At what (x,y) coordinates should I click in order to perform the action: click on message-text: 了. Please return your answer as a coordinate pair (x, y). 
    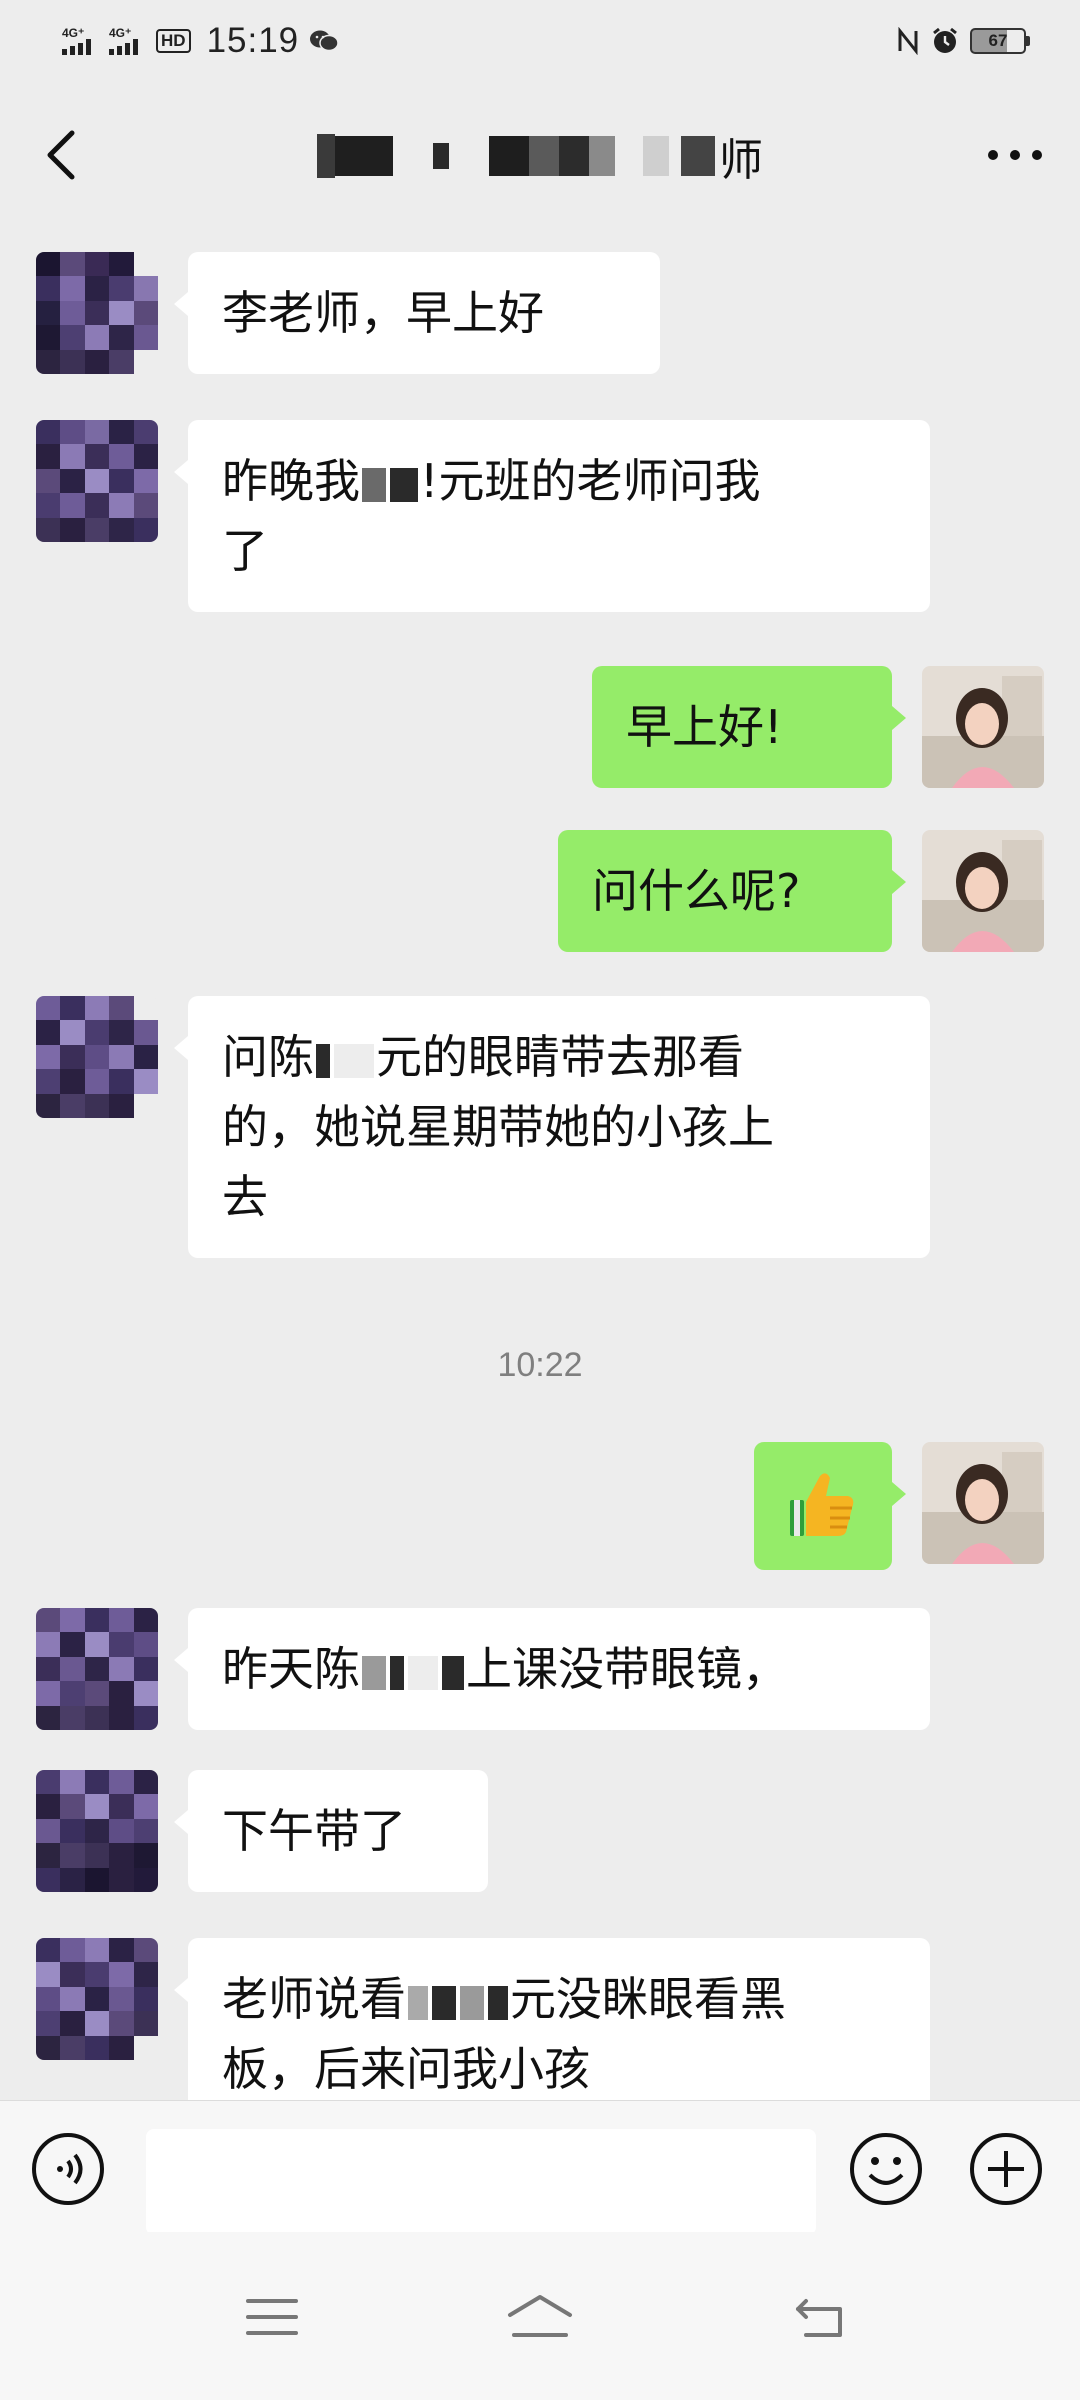
    Looking at the image, I should click on (245, 551).